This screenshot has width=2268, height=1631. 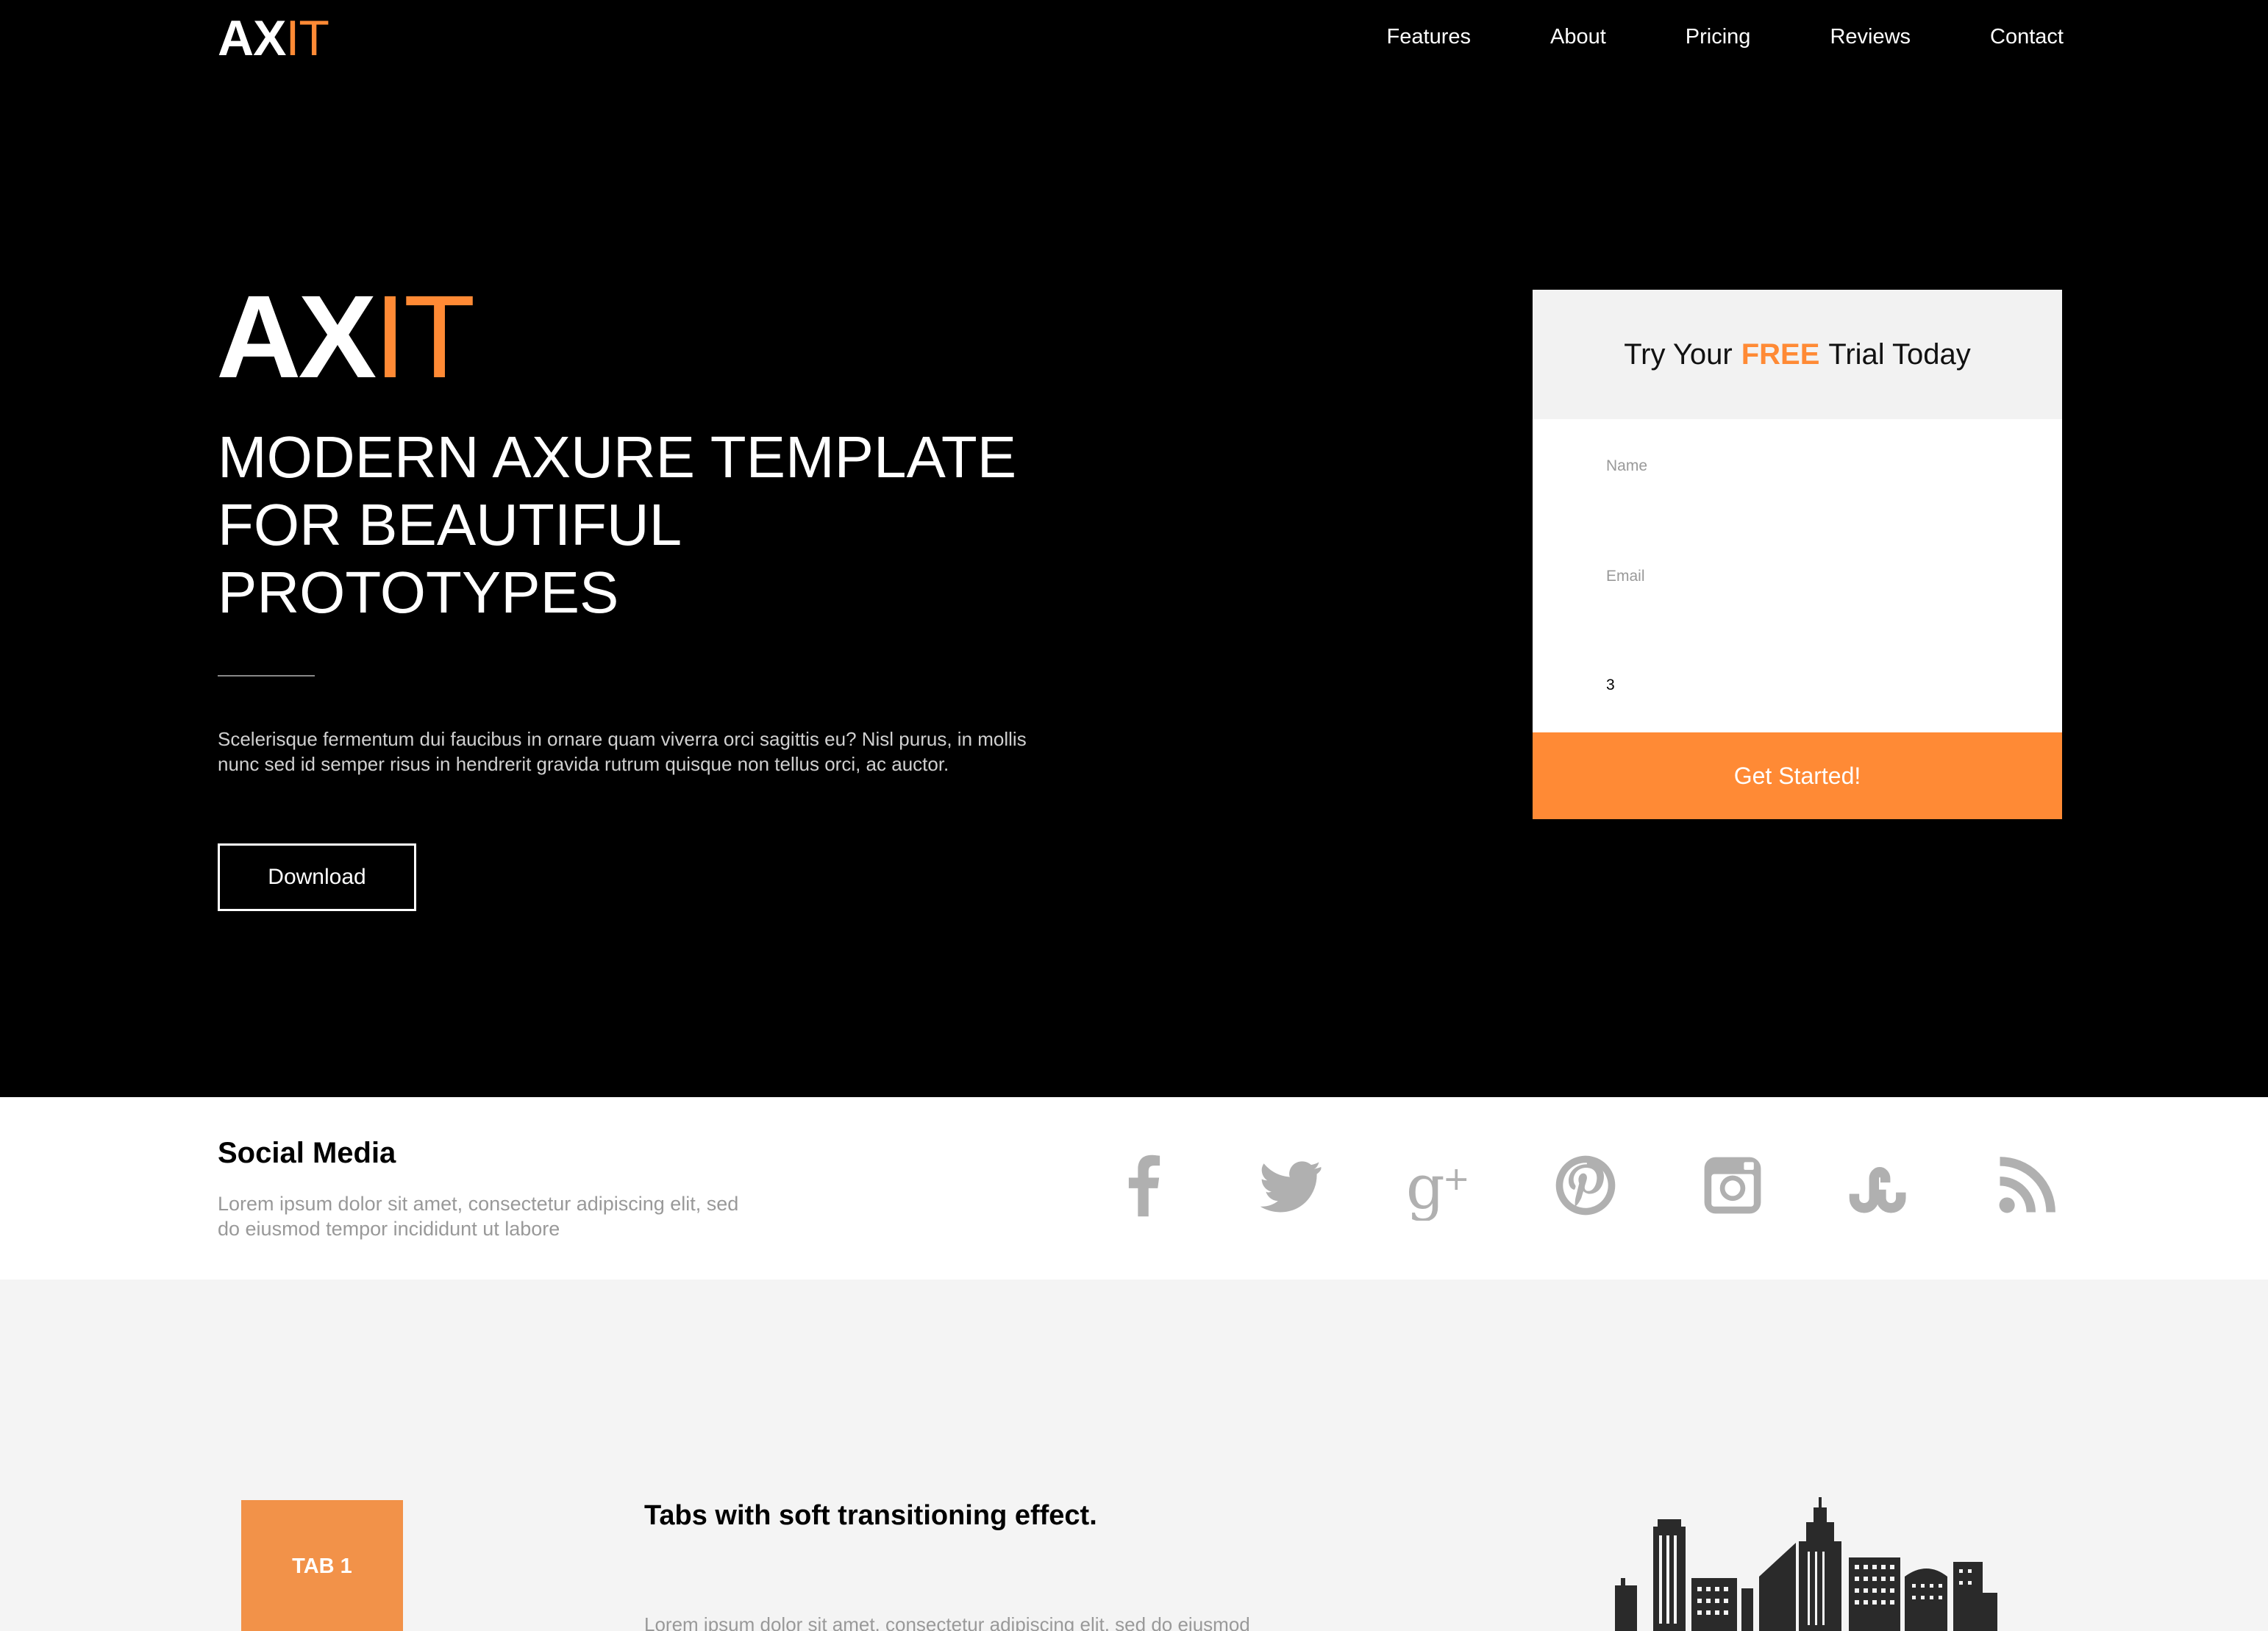 I want to click on stumbleupon-icon, so click(x=1879, y=1185).